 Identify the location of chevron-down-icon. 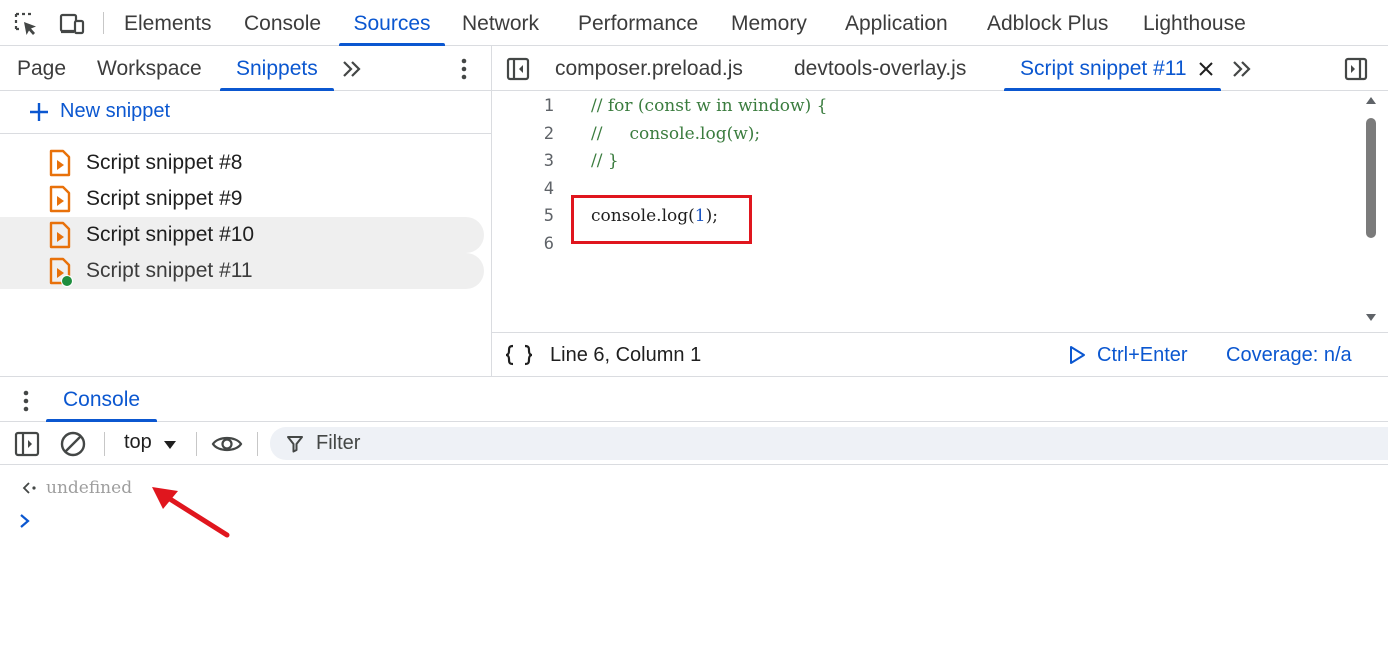
(170, 445).